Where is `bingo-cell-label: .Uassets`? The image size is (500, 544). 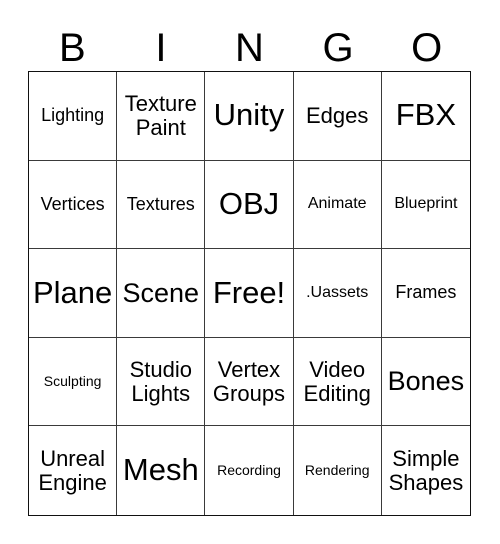 bingo-cell-label: .Uassets is located at coordinates (337, 292).